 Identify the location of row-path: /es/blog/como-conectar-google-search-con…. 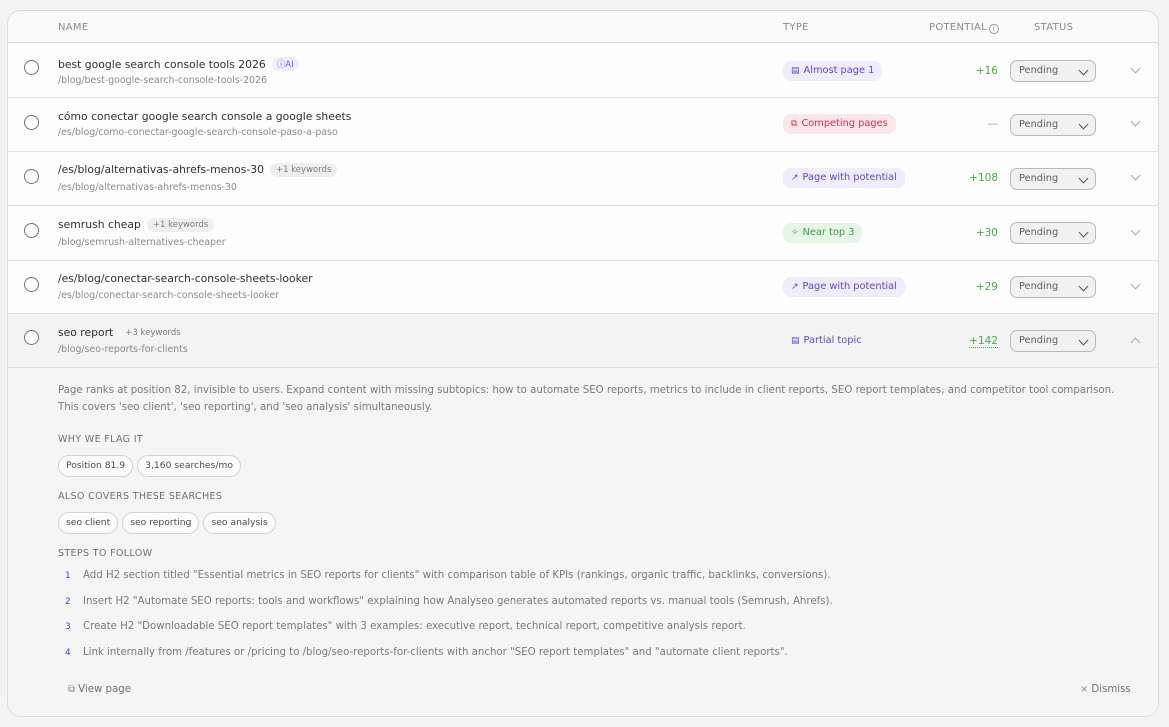
(198, 132).